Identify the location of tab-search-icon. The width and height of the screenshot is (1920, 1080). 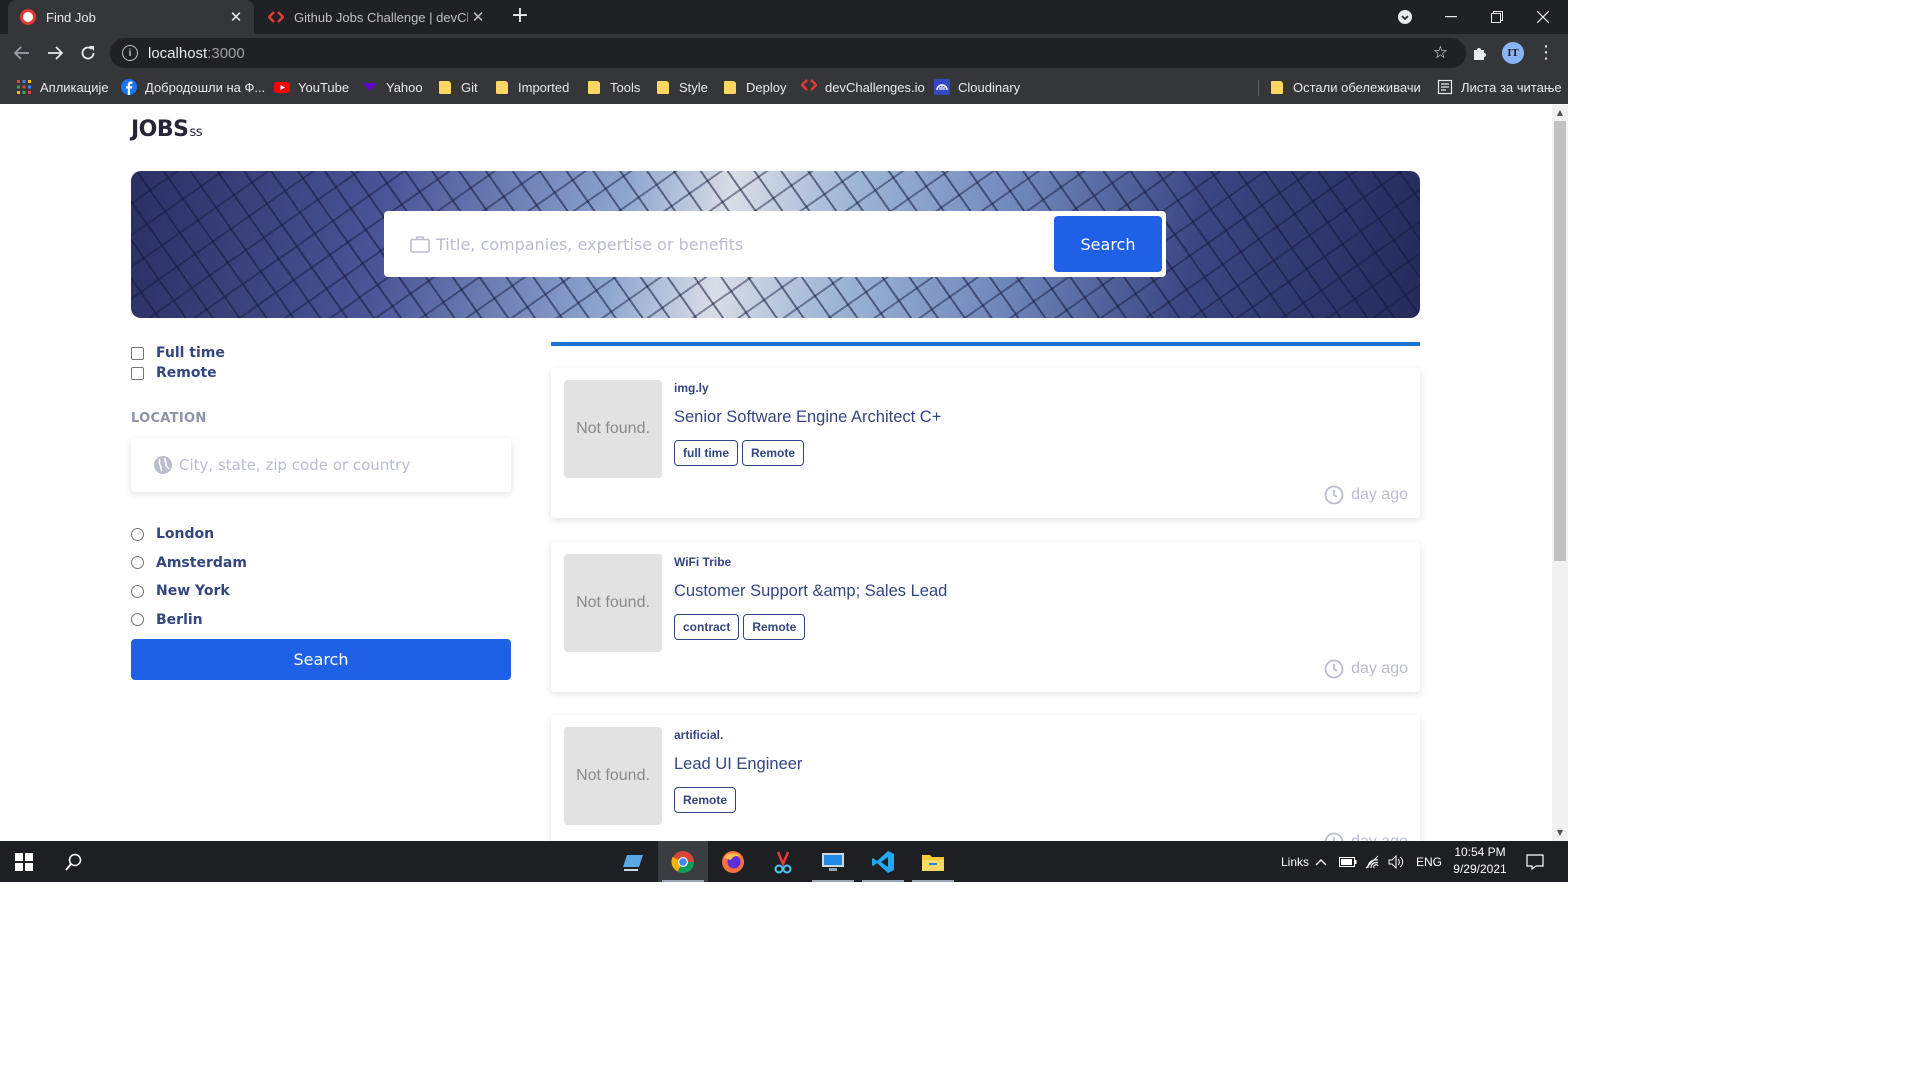
(1405, 17).